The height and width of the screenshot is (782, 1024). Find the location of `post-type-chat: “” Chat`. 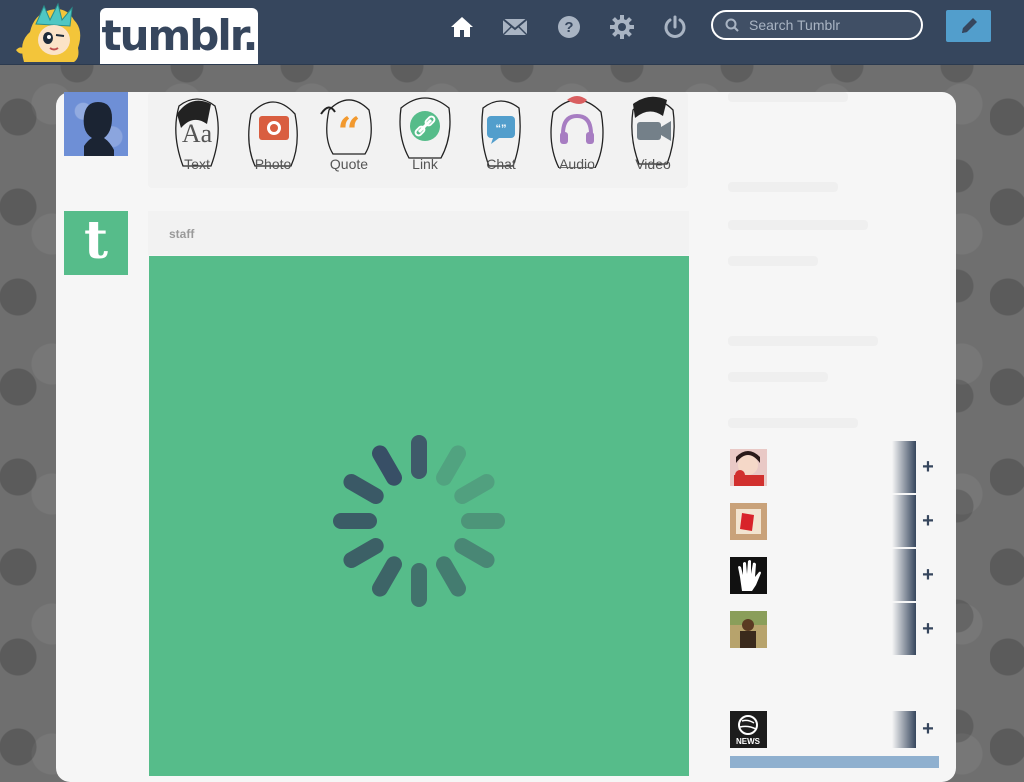

post-type-chat: “” Chat is located at coordinates (501, 140).